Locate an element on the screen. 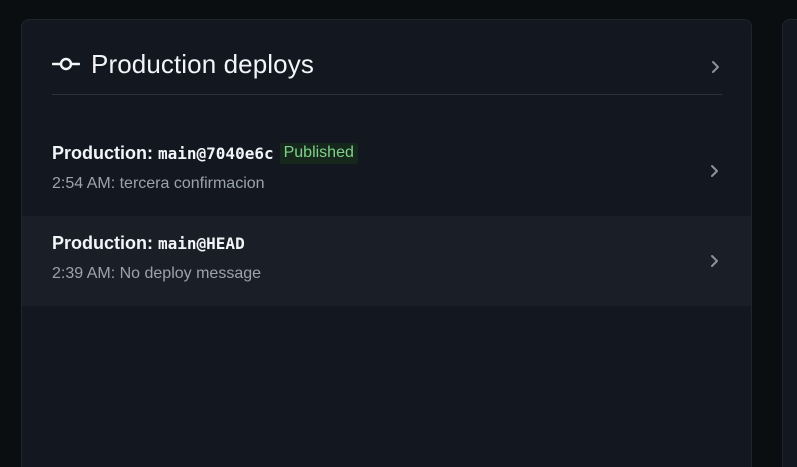  deploy-message: tercera confirmacion is located at coordinates (192, 183).